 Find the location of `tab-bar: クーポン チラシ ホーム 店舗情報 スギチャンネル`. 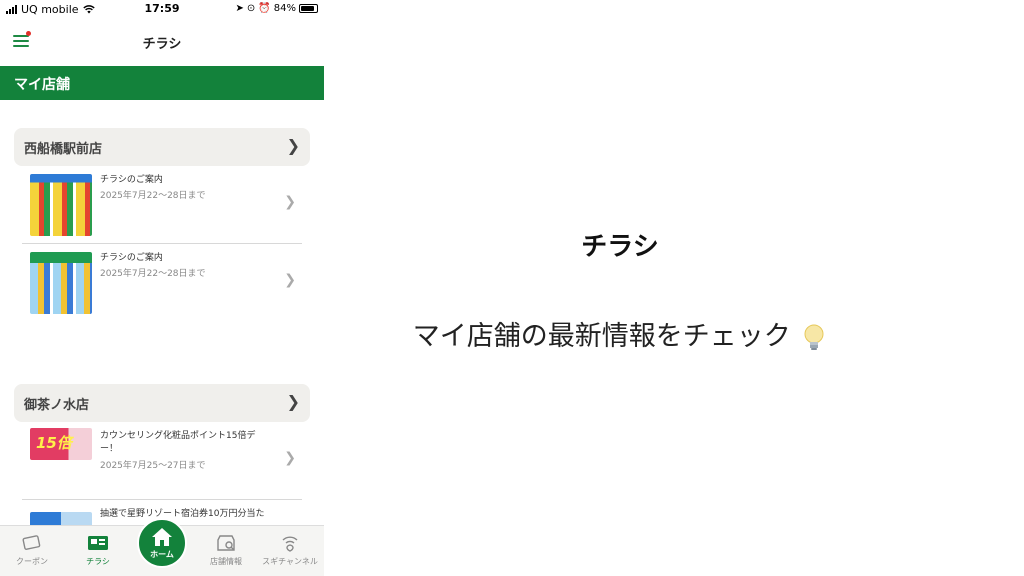

tab-bar: クーポン チラシ ホーム 店舗情報 スギチャンネル is located at coordinates (162, 547).